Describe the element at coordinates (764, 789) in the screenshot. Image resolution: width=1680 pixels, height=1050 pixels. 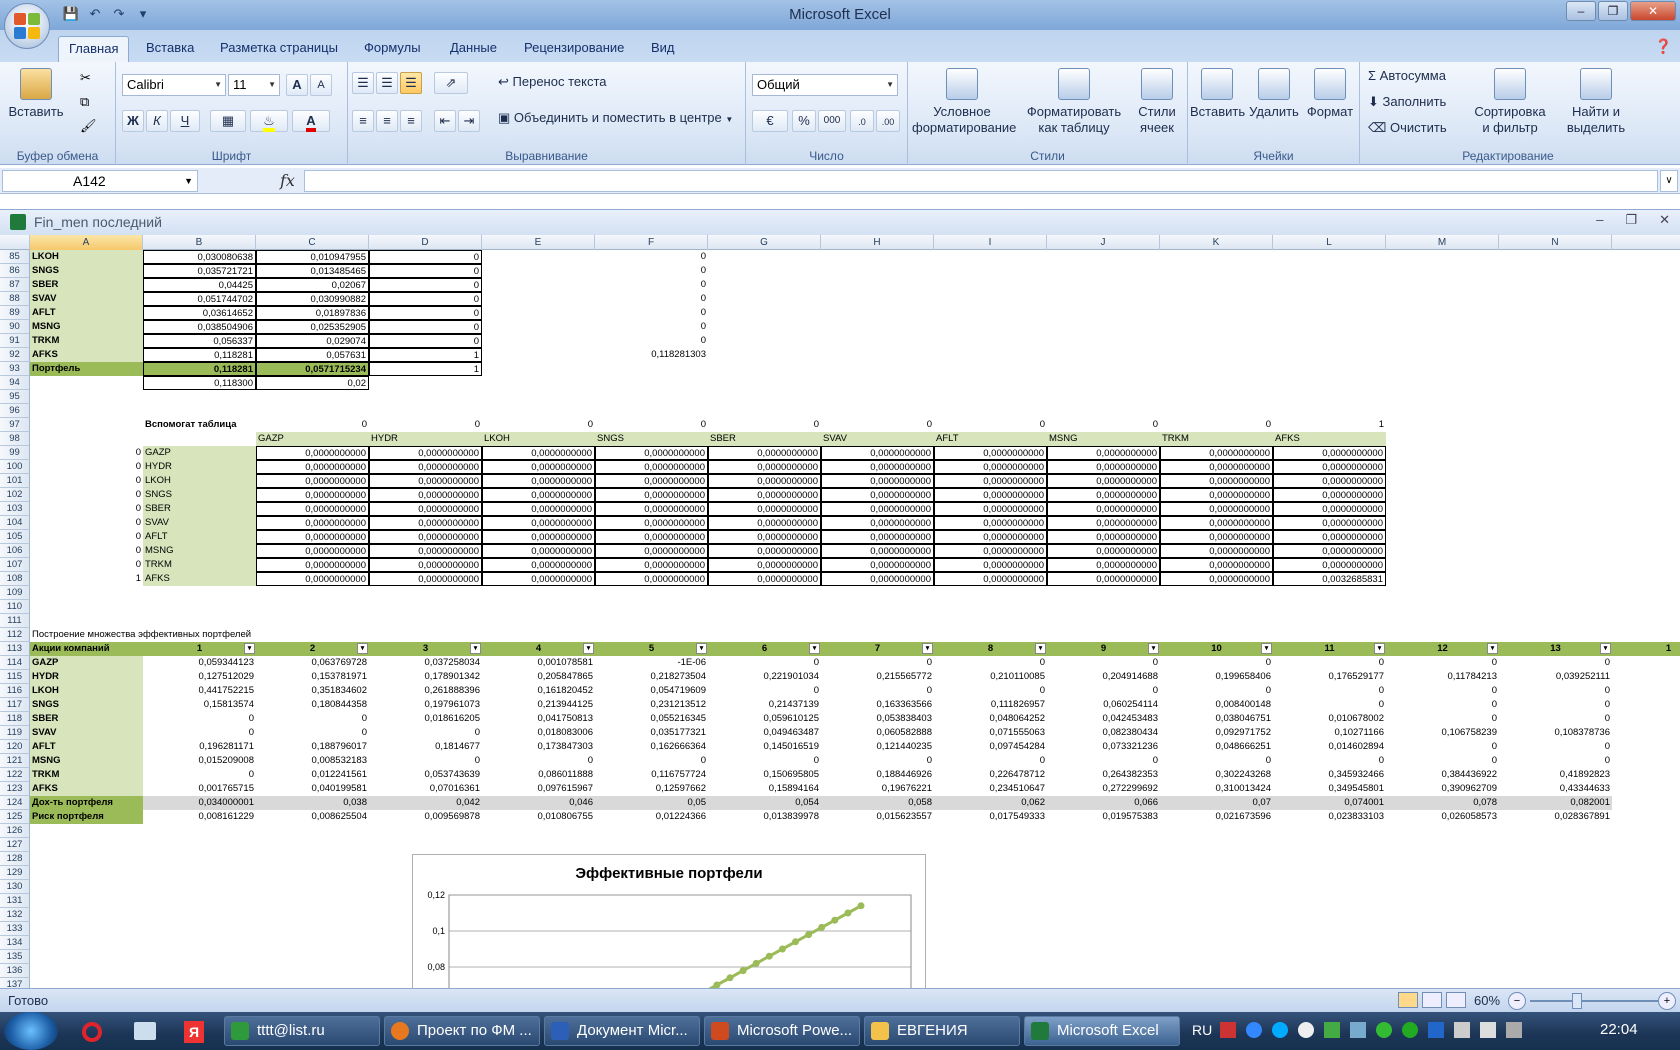
I see `cell-value: 0,15894164` at that location.